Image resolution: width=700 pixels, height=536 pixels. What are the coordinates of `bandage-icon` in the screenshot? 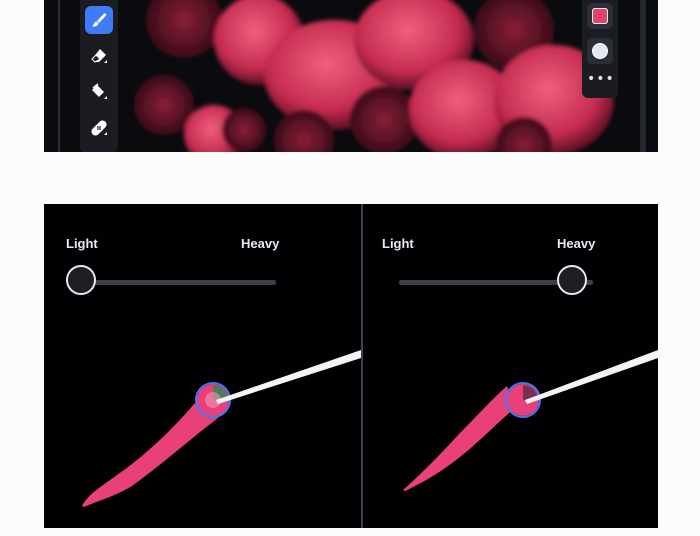 It's located at (99, 128).